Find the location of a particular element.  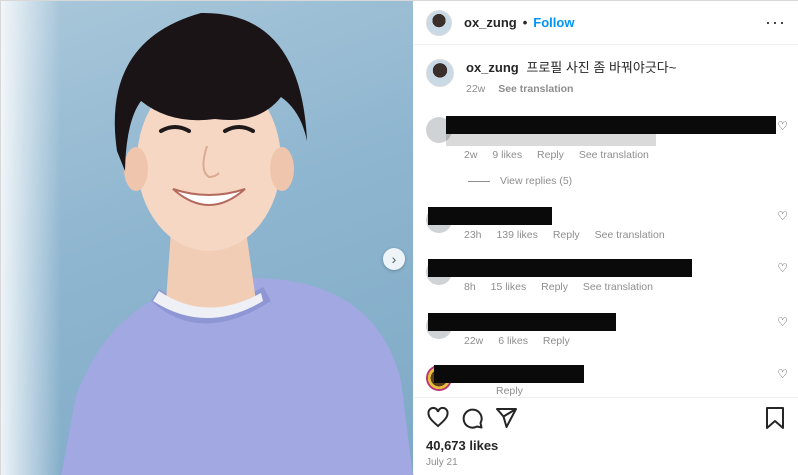

heart-icon is located at coordinates (438, 418).